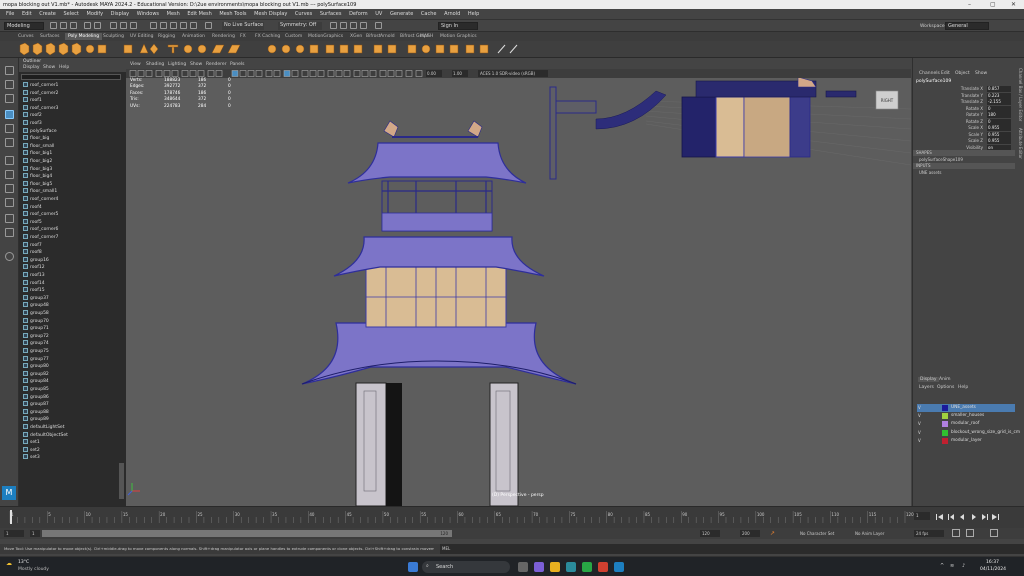 The height and width of the screenshot is (576, 1024). What do you see at coordinates (270, 14) in the screenshot?
I see `menu-mesh-display: Mesh Display` at bounding box center [270, 14].